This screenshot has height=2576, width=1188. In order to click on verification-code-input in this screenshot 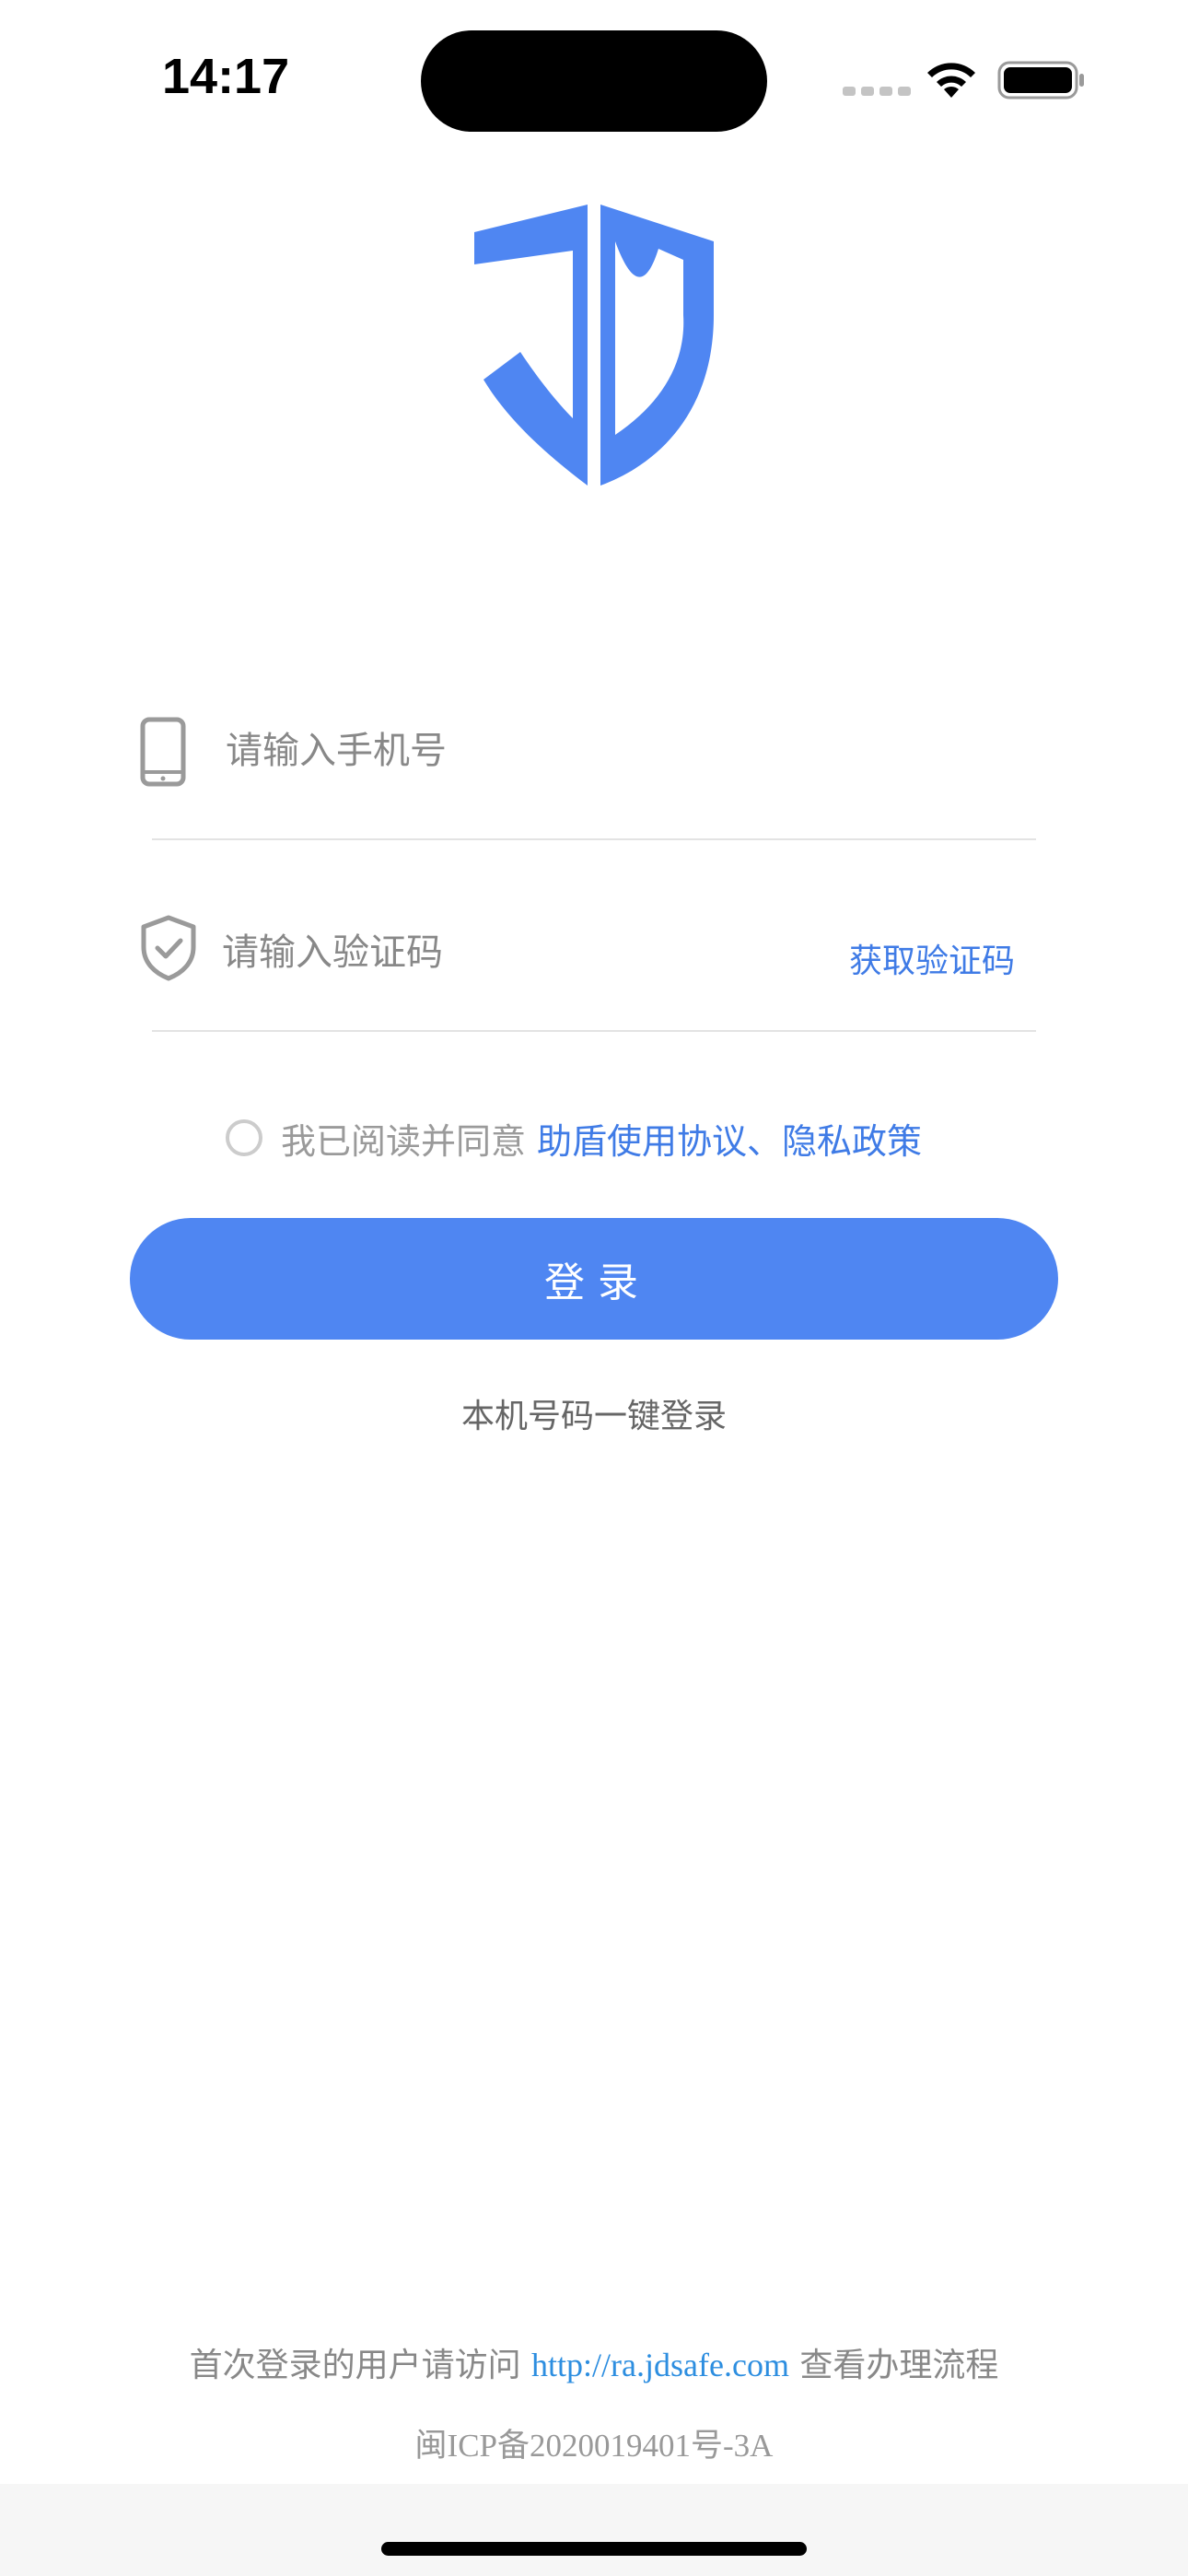, I will do `click(516, 953)`.